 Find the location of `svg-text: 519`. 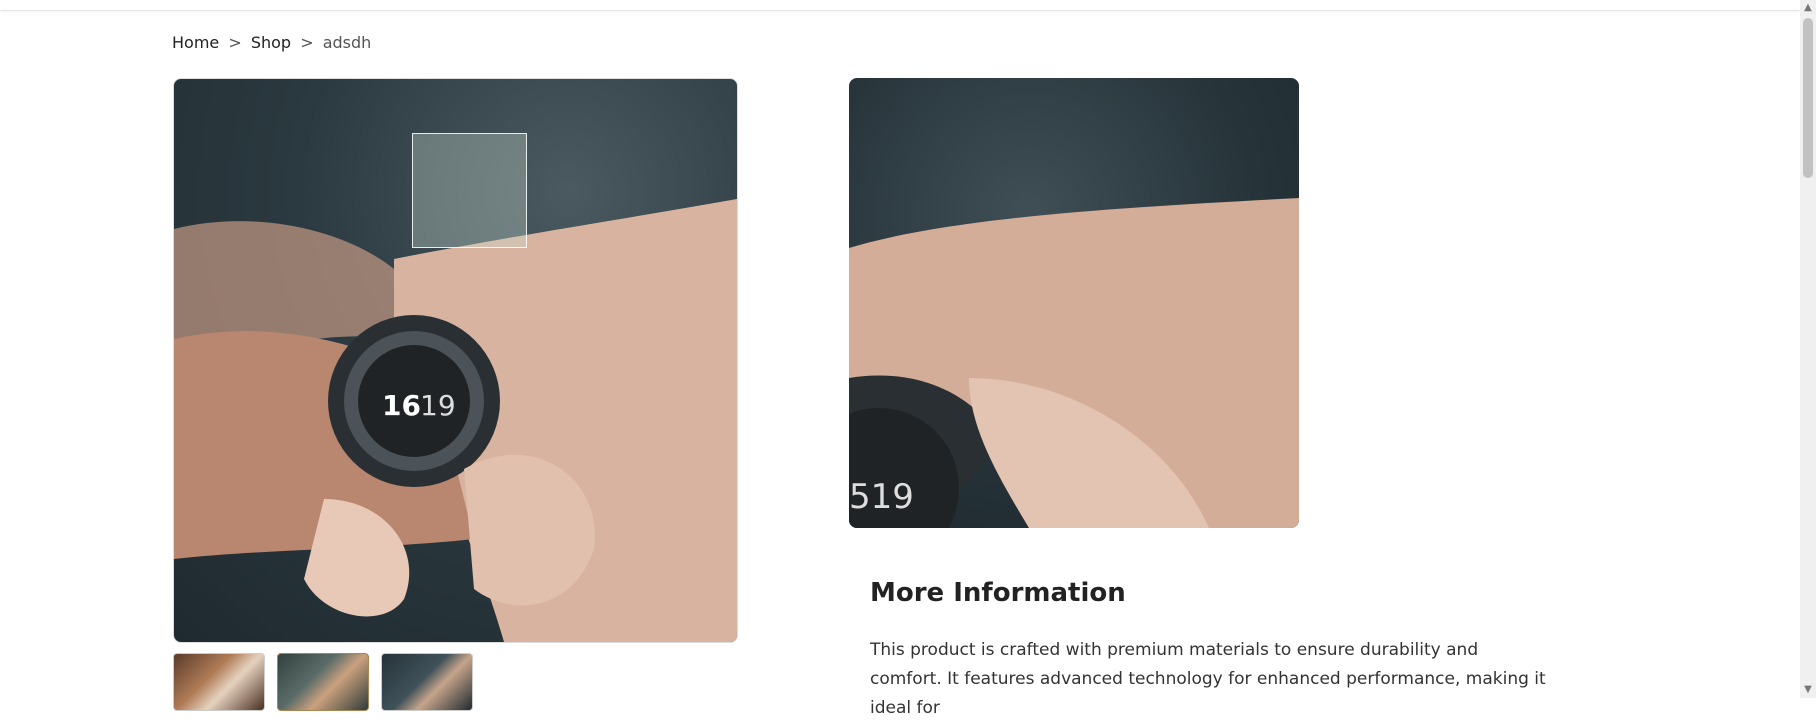

svg-text: 519 is located at coordinates (881, 497).